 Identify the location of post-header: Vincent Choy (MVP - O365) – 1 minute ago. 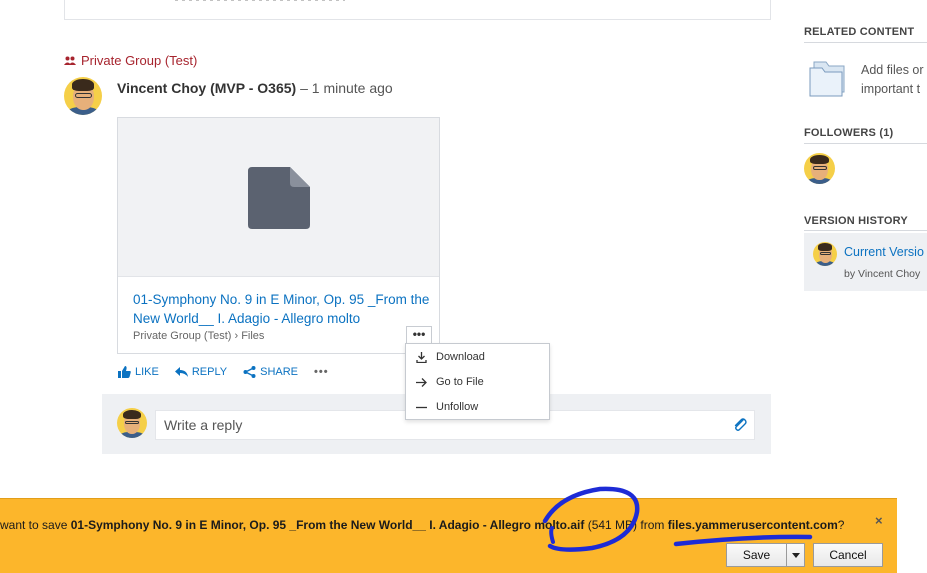
(255, 88).